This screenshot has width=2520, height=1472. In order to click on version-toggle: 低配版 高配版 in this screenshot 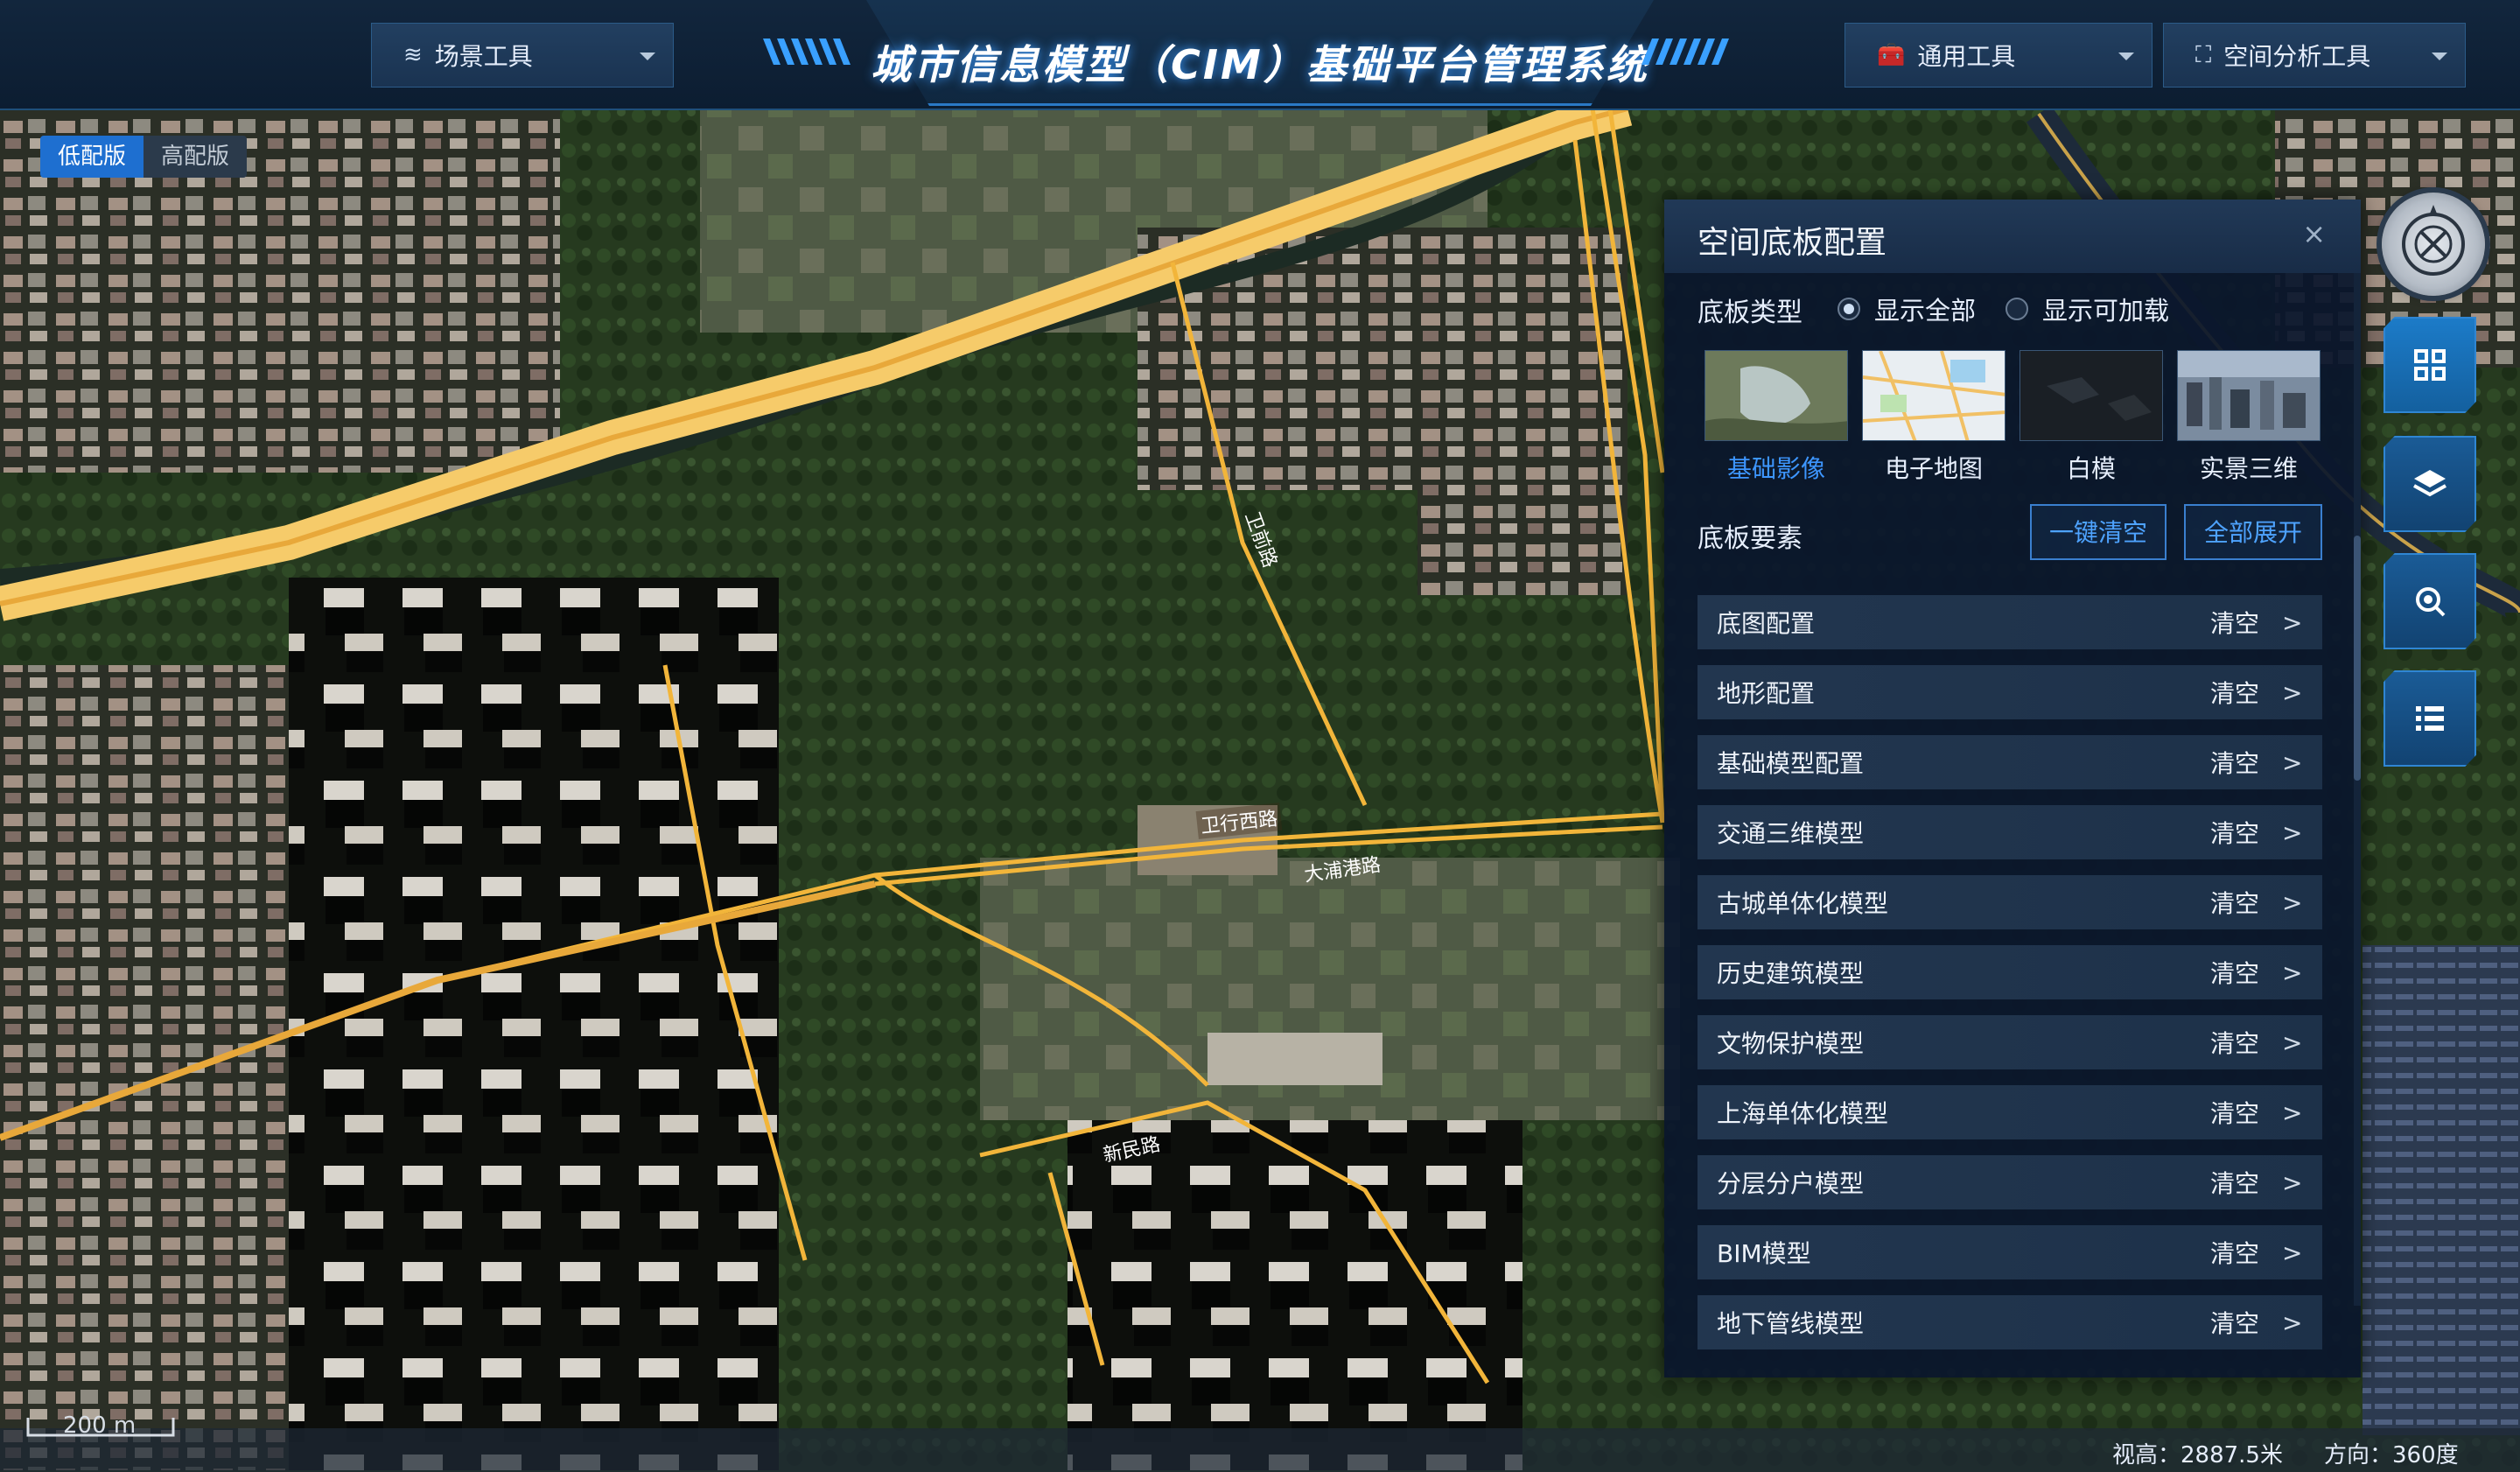, I will do `click(144, 157)`.